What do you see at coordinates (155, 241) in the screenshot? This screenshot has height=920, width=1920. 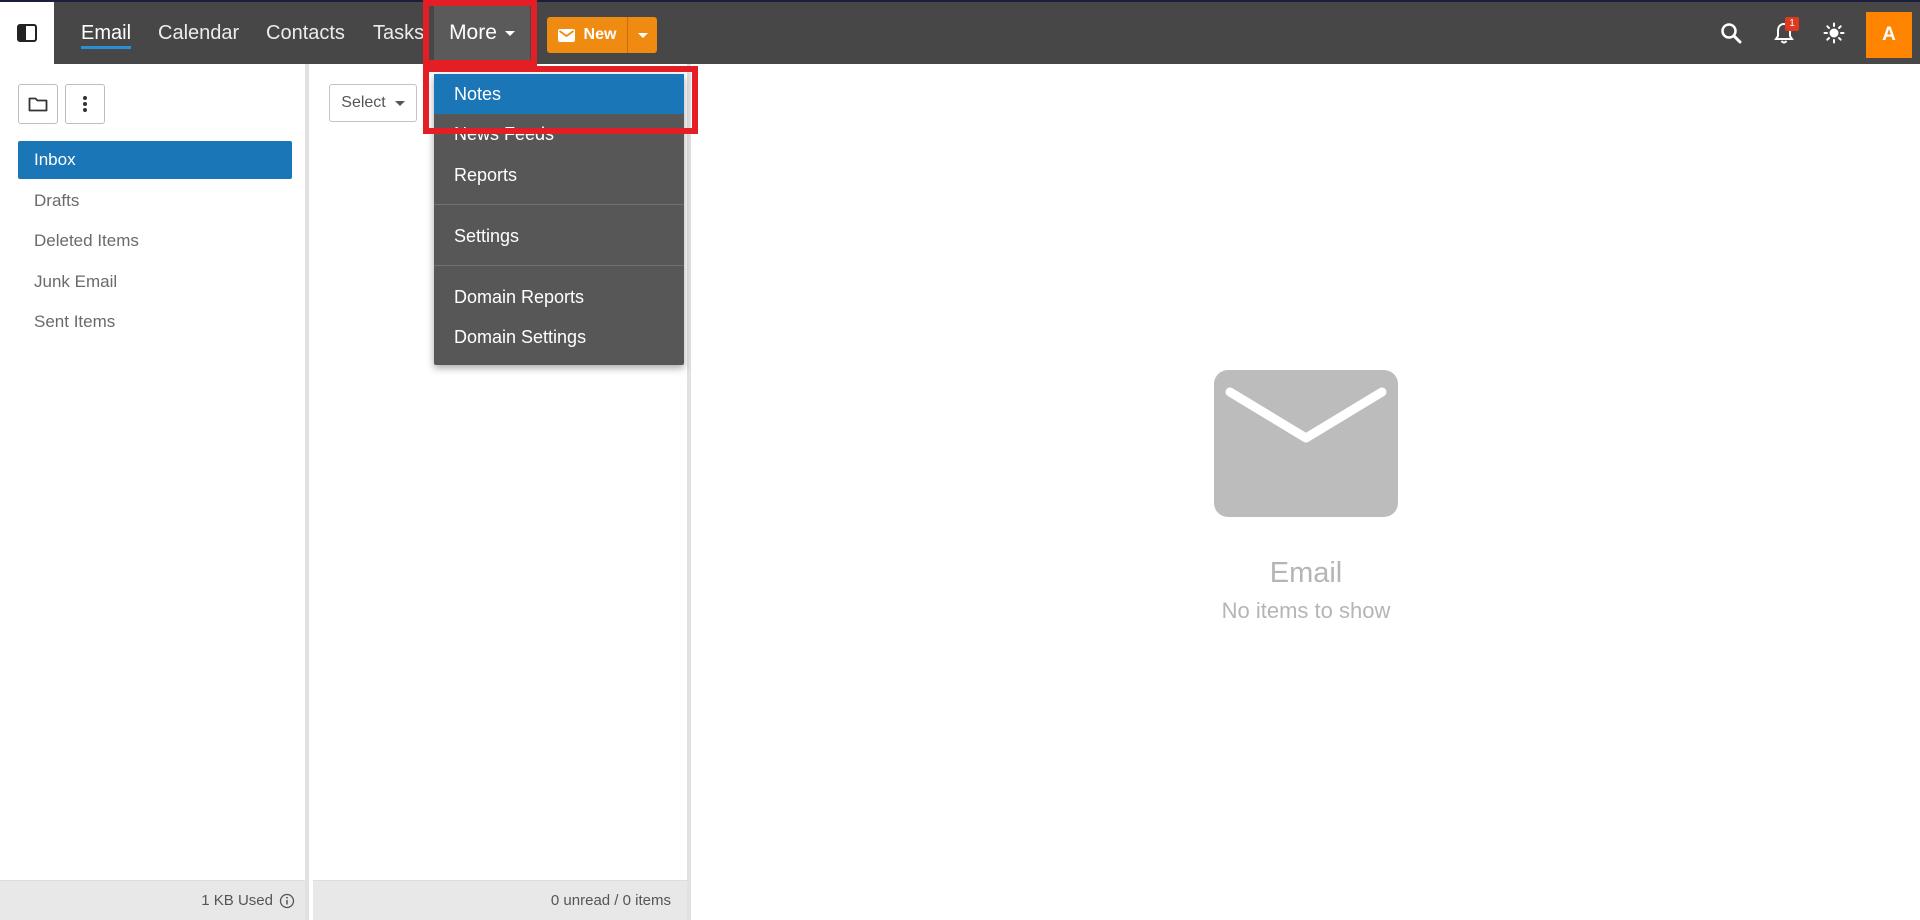 I see `folder-item-deleted-items: Deleted Items` at bounding box center [155, 241].